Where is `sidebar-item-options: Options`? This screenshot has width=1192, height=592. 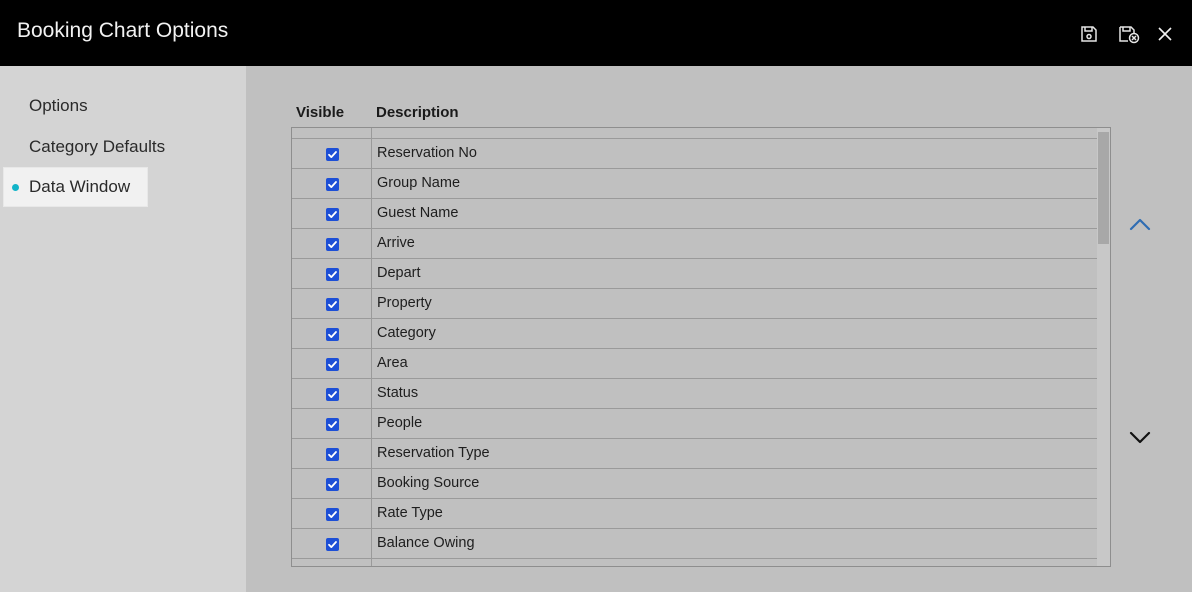
sidebar-item-options: Options is located at coordinates (75, 106).